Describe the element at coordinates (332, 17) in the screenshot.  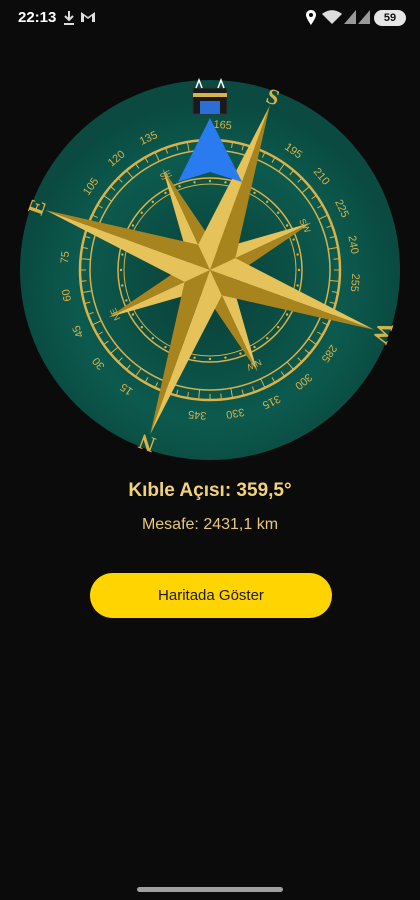
I see `wifi-icon` at that location.